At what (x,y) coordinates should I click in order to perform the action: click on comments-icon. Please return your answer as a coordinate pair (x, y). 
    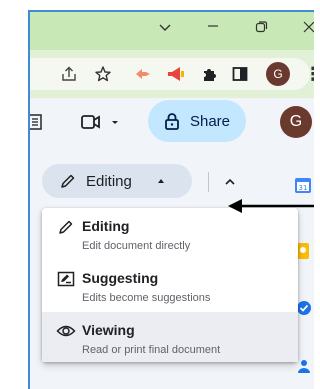
    Looking at the image, I should click on (38, 124).